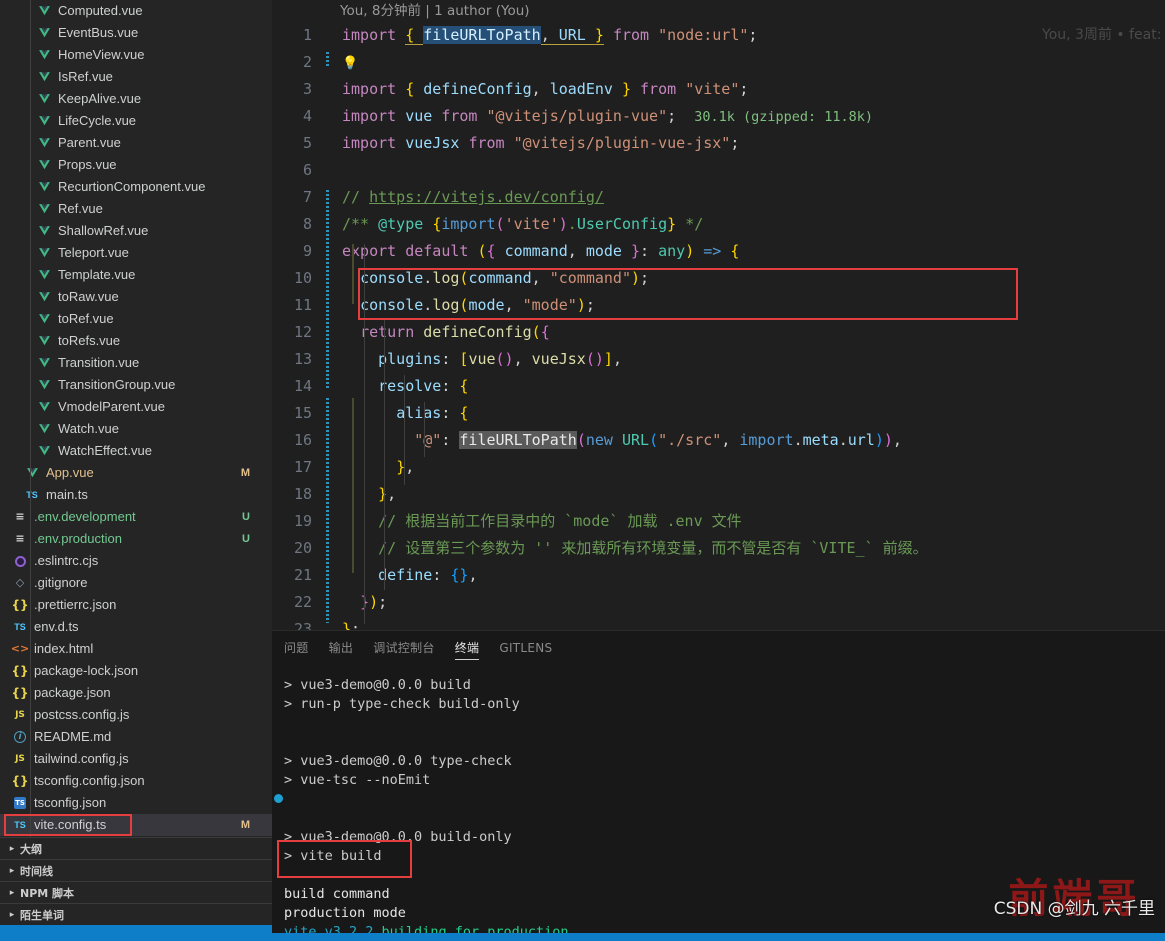  What do you see at coordinates (136, 363) in the screenshot?
I see `tree-item-transition-vue: Transition.vue` at bounding box center [136, 363].